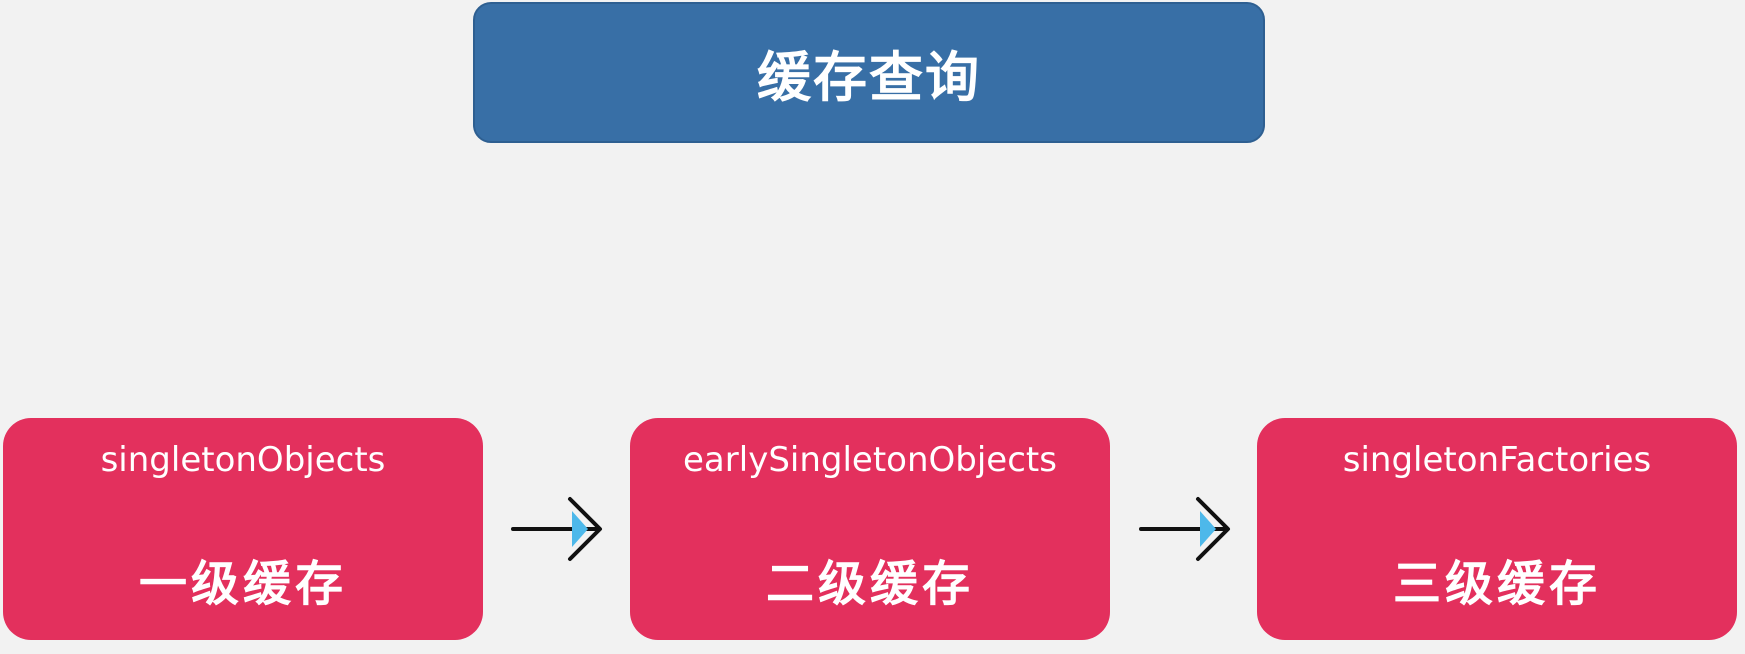  What do you see at coordinates (243, 529) in the screenshot?
I see `cache-box-level-1: singletonObjects 一级缓存` at bounding box center [243, 529].